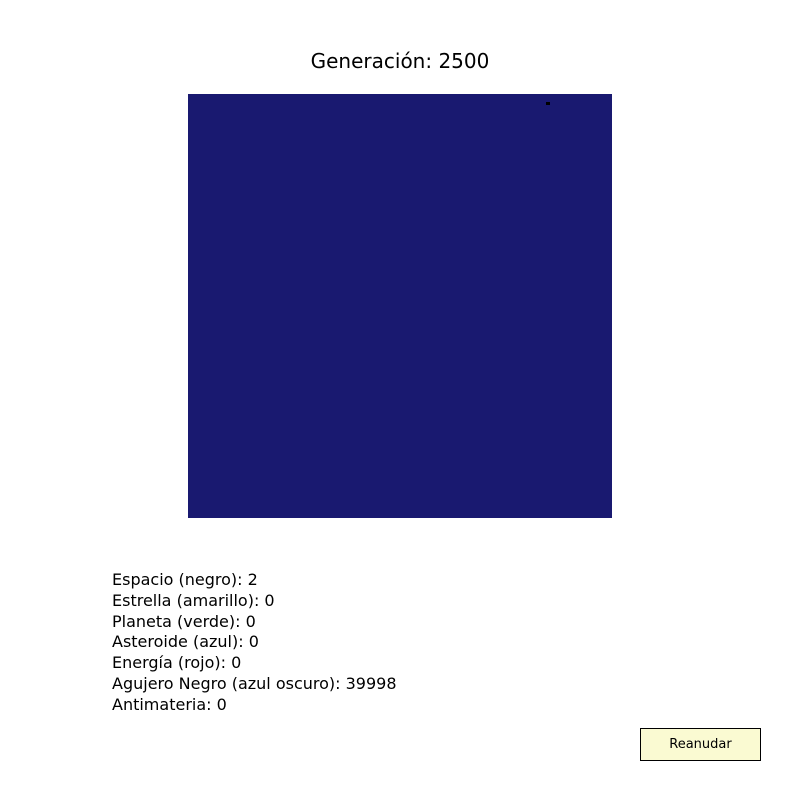 This screenshot has width=800, height=800. Describe the element at coordinates (185, 642) in the screenshot. I see `stat-asteroid: Asteroide (azul): 0` at that location.